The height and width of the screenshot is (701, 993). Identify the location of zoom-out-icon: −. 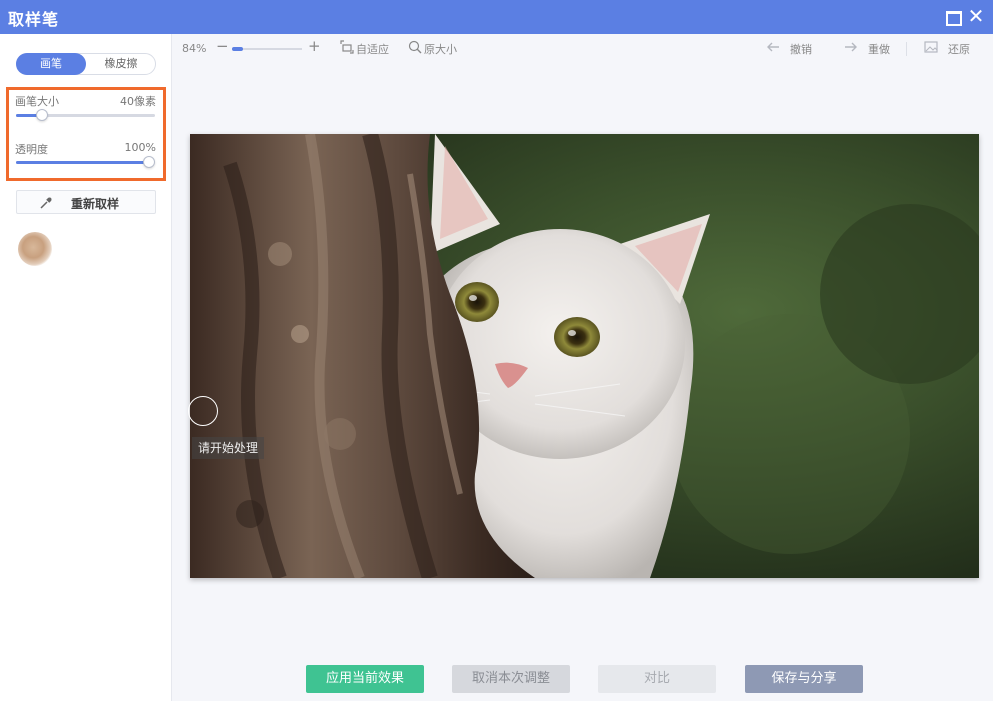
(222, 46).